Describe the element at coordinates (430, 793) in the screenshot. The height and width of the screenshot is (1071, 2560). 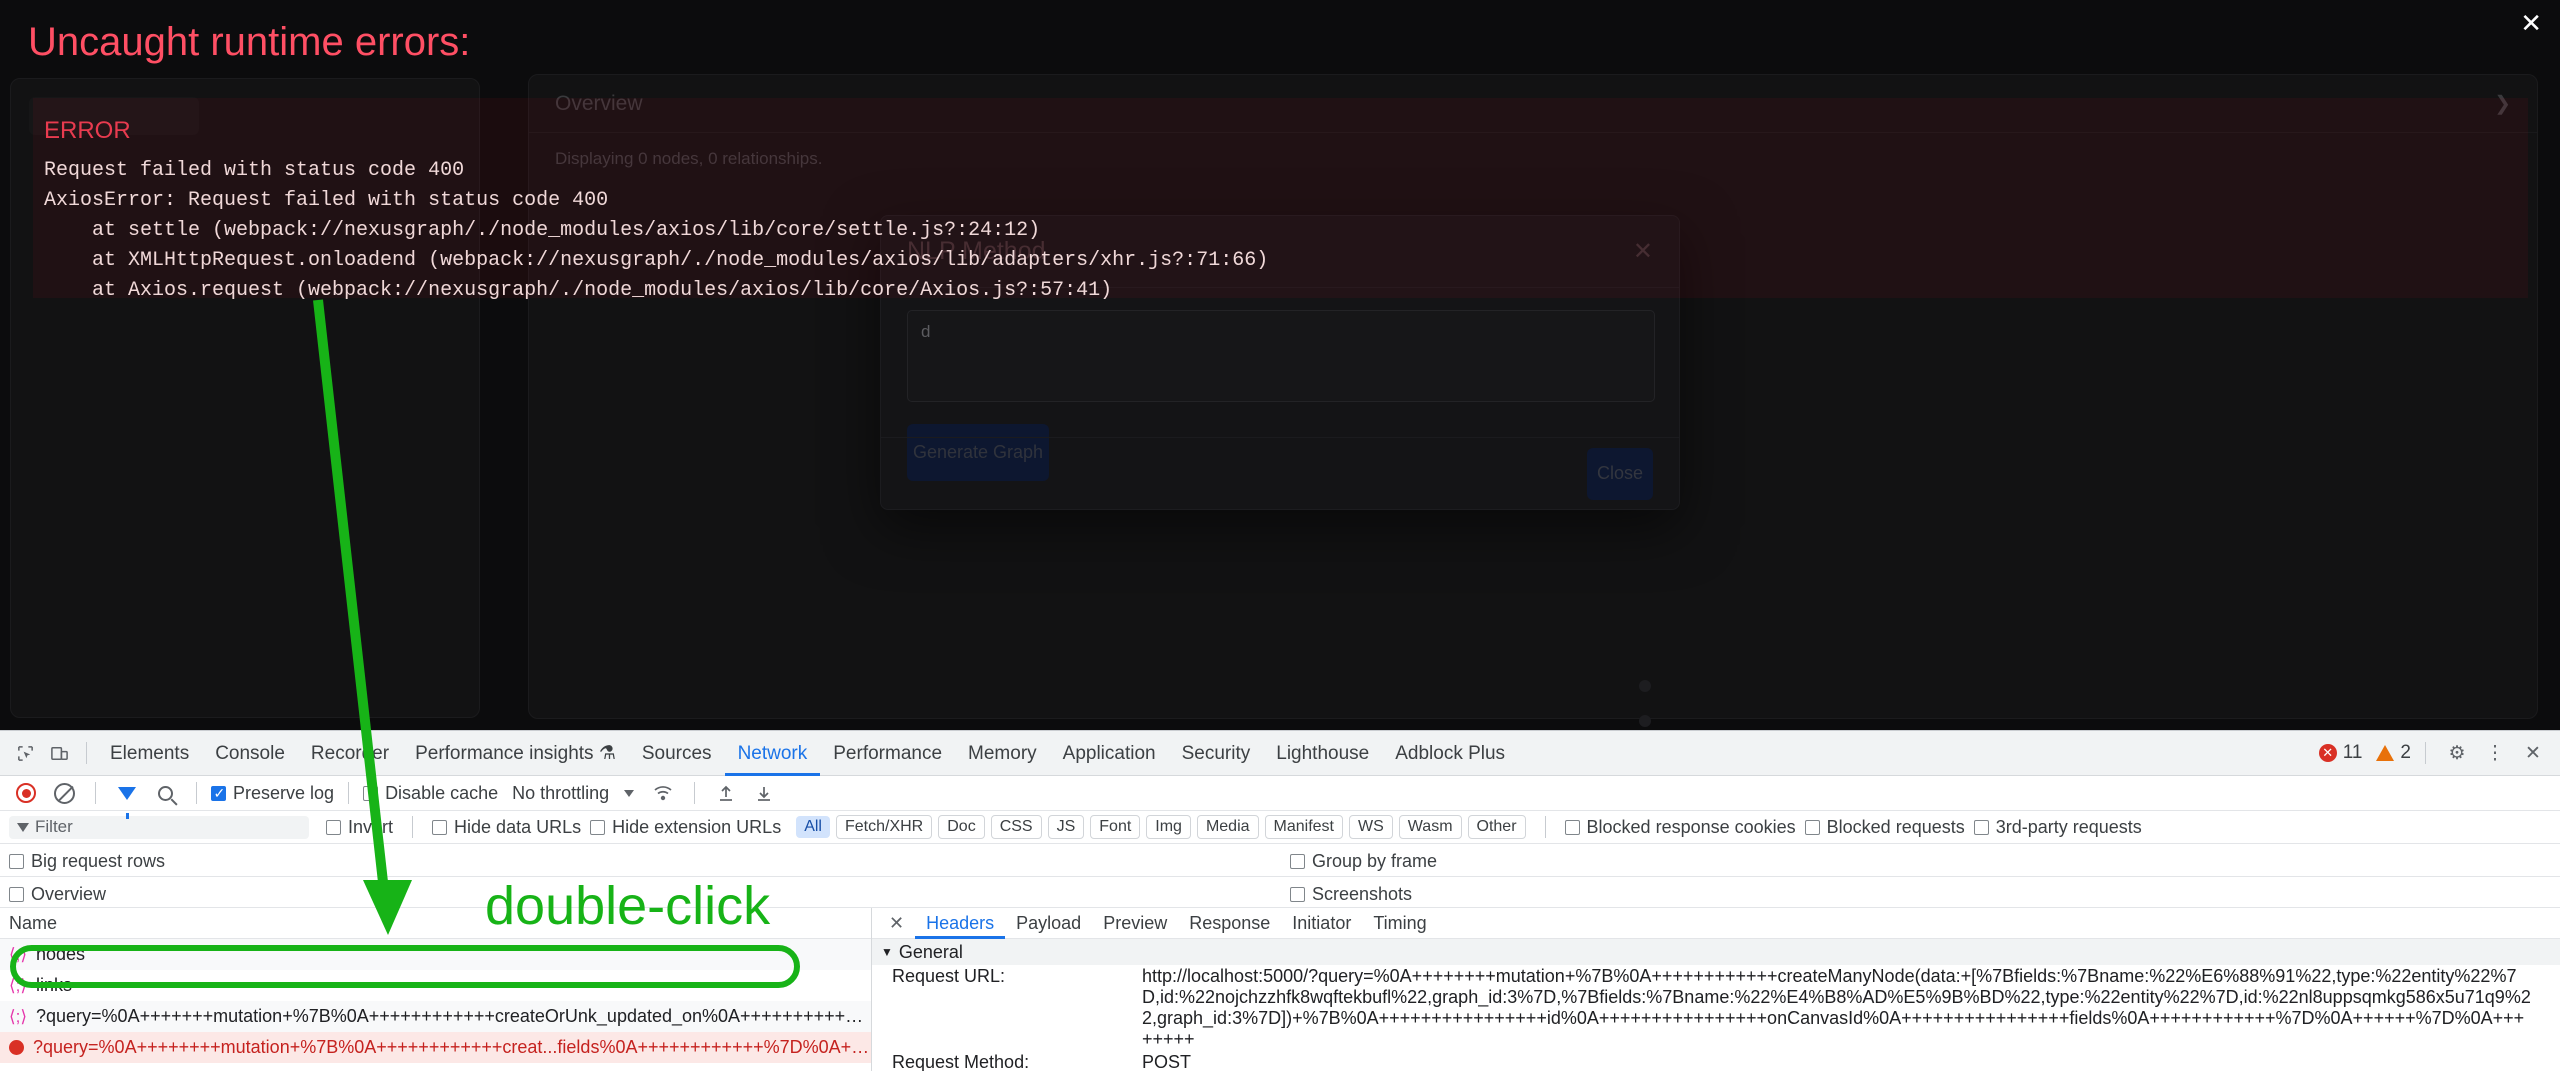
I see `disable-cache-checkbox: Disable cache` at that location.